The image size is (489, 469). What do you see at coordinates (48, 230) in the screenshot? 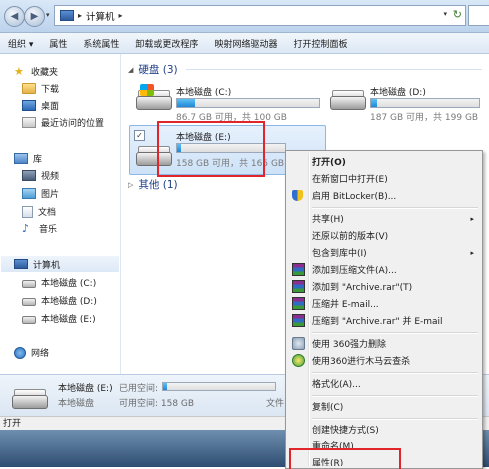
I see `nav-label: 音乐` at bounding box center [48, 230].